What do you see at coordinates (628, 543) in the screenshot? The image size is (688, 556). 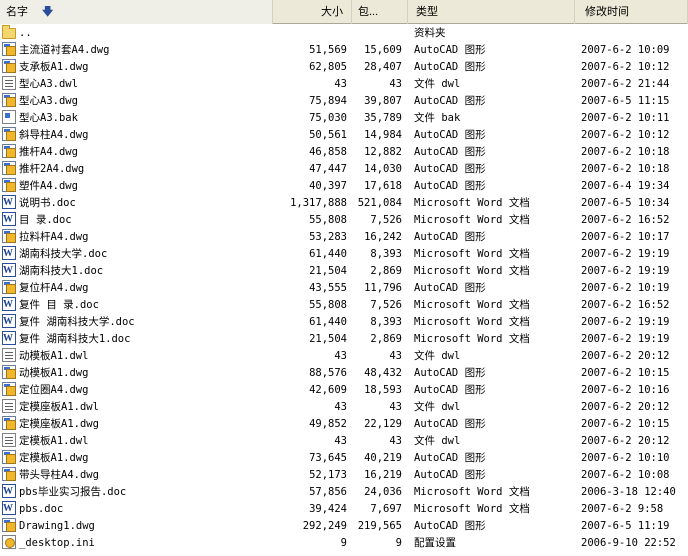 I see `file-modified: 2006-9-10 22:52` at bounding box center [628, 543].